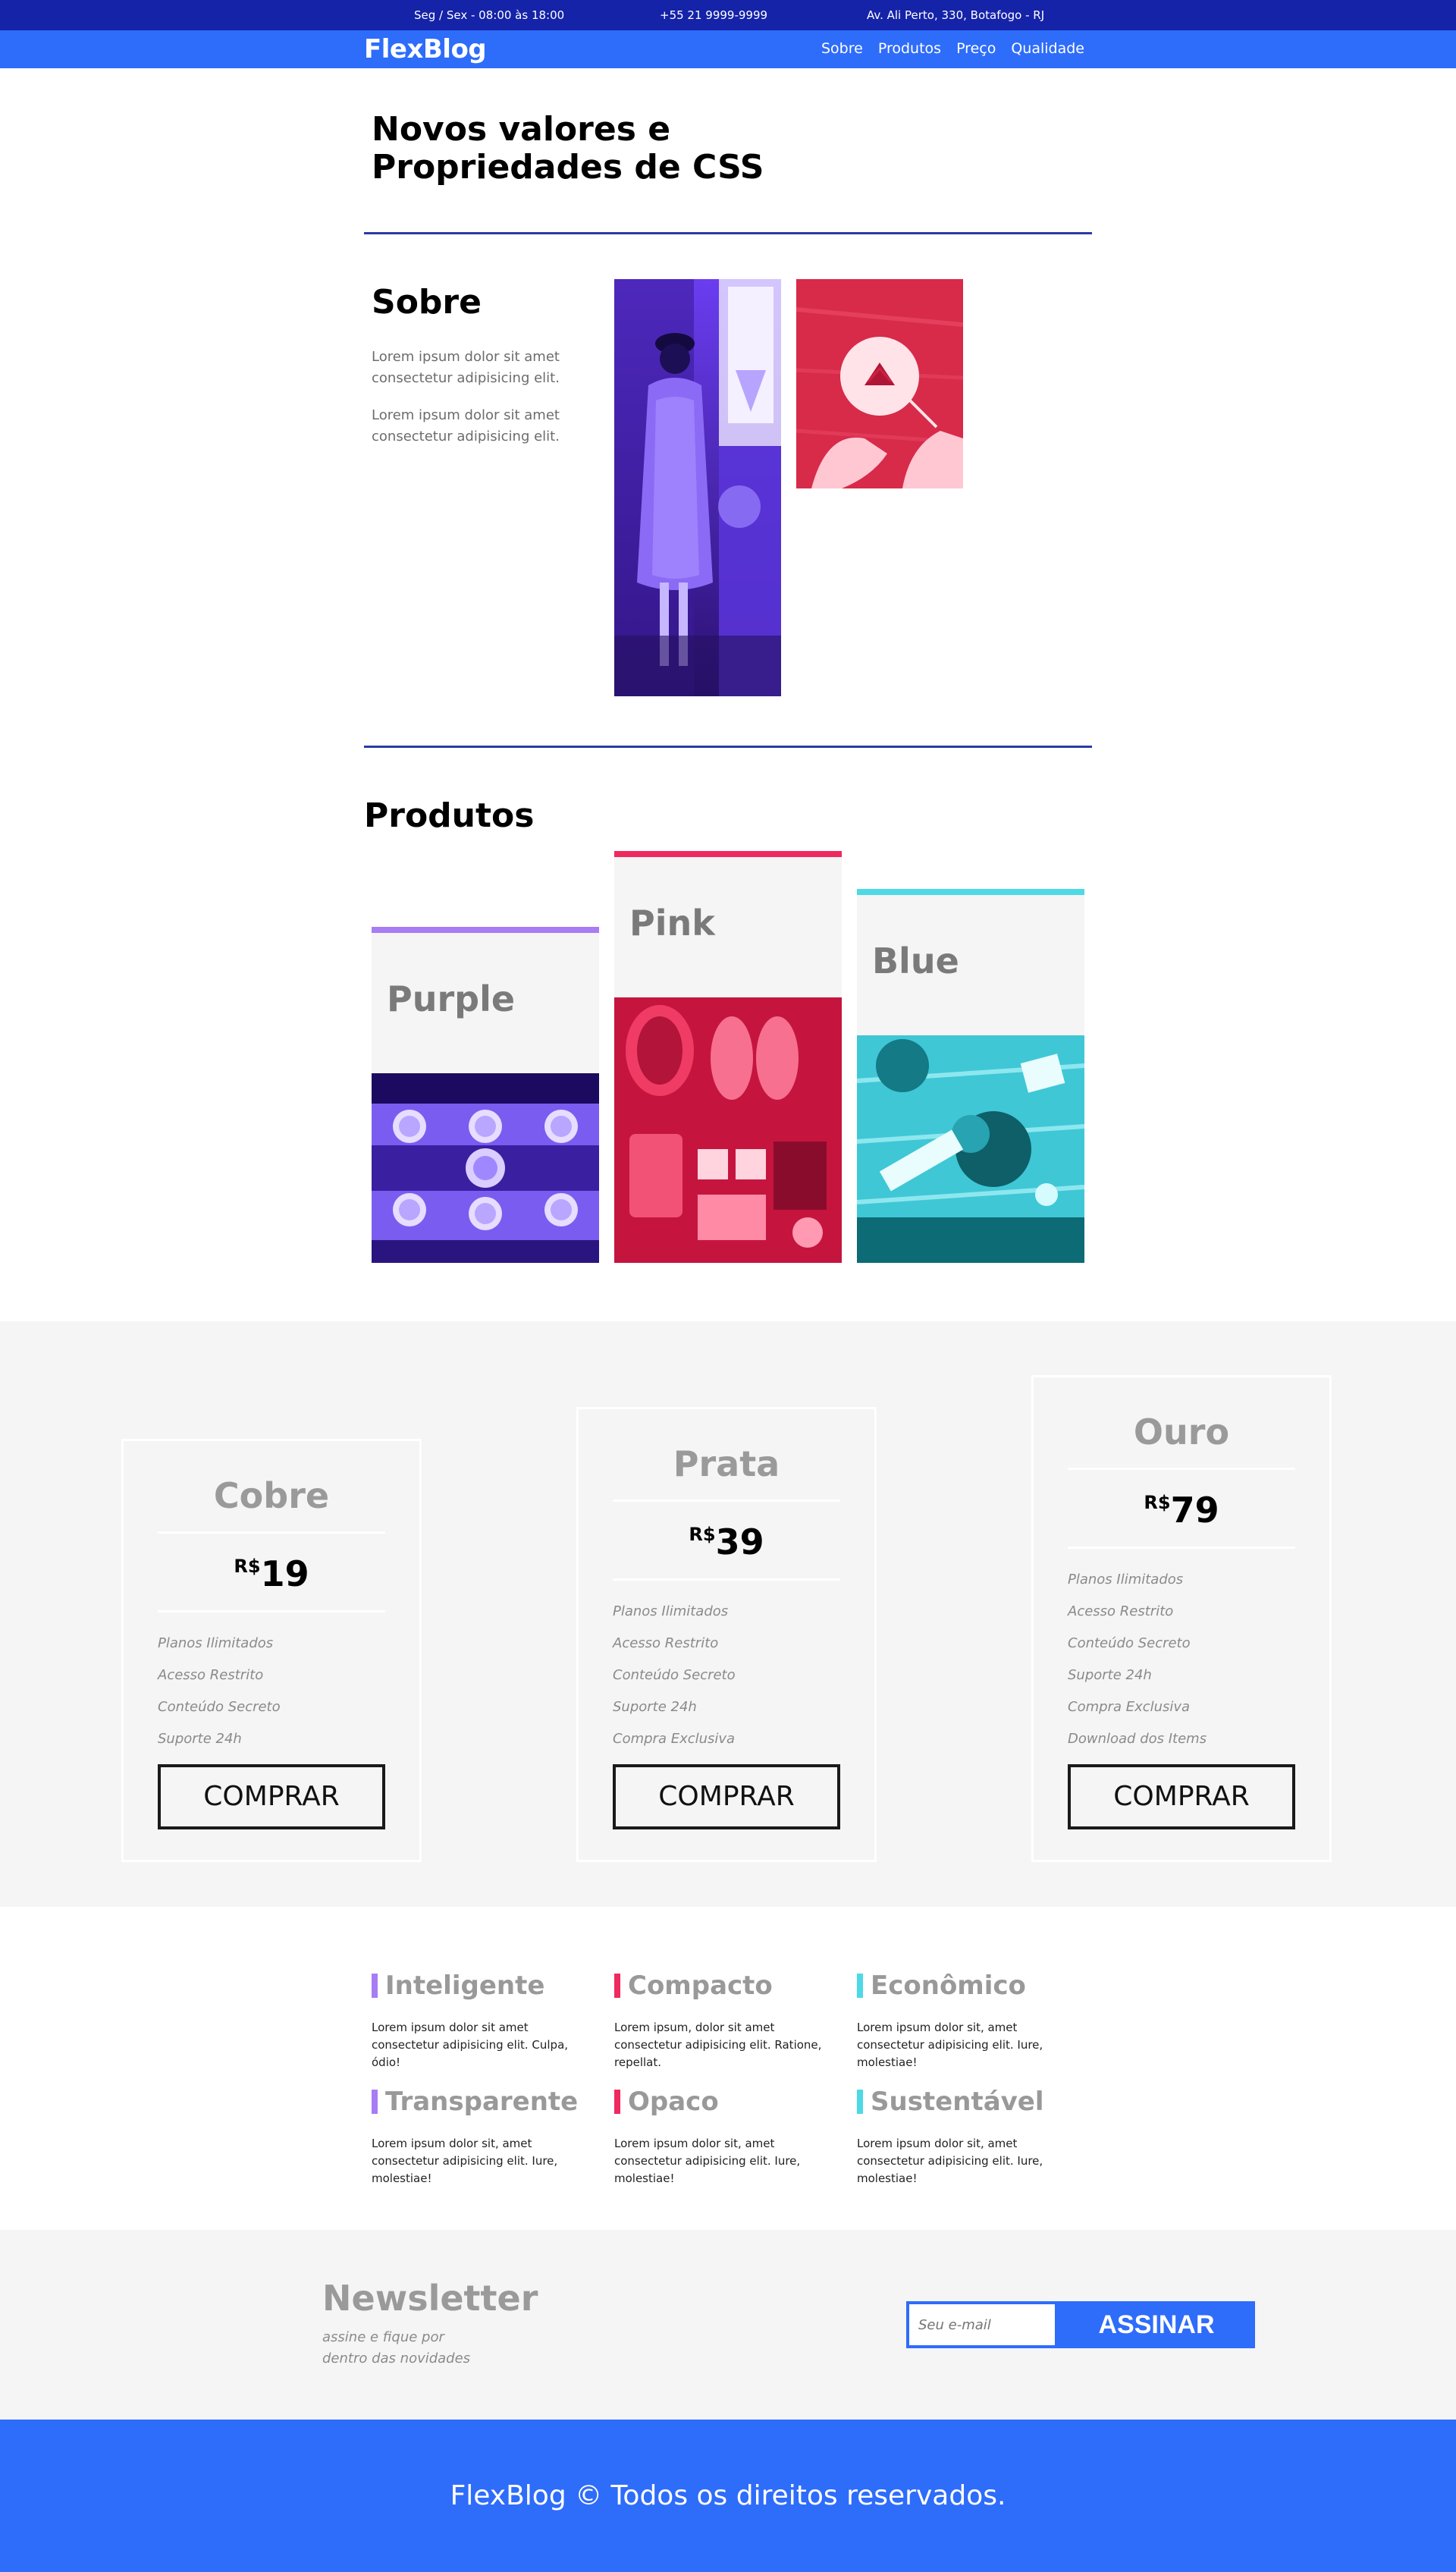  What do you see at coordinates (957, 2102) in the screenshot?
I see `feature-title: Sustentável` at bounding box center [957, 2102].